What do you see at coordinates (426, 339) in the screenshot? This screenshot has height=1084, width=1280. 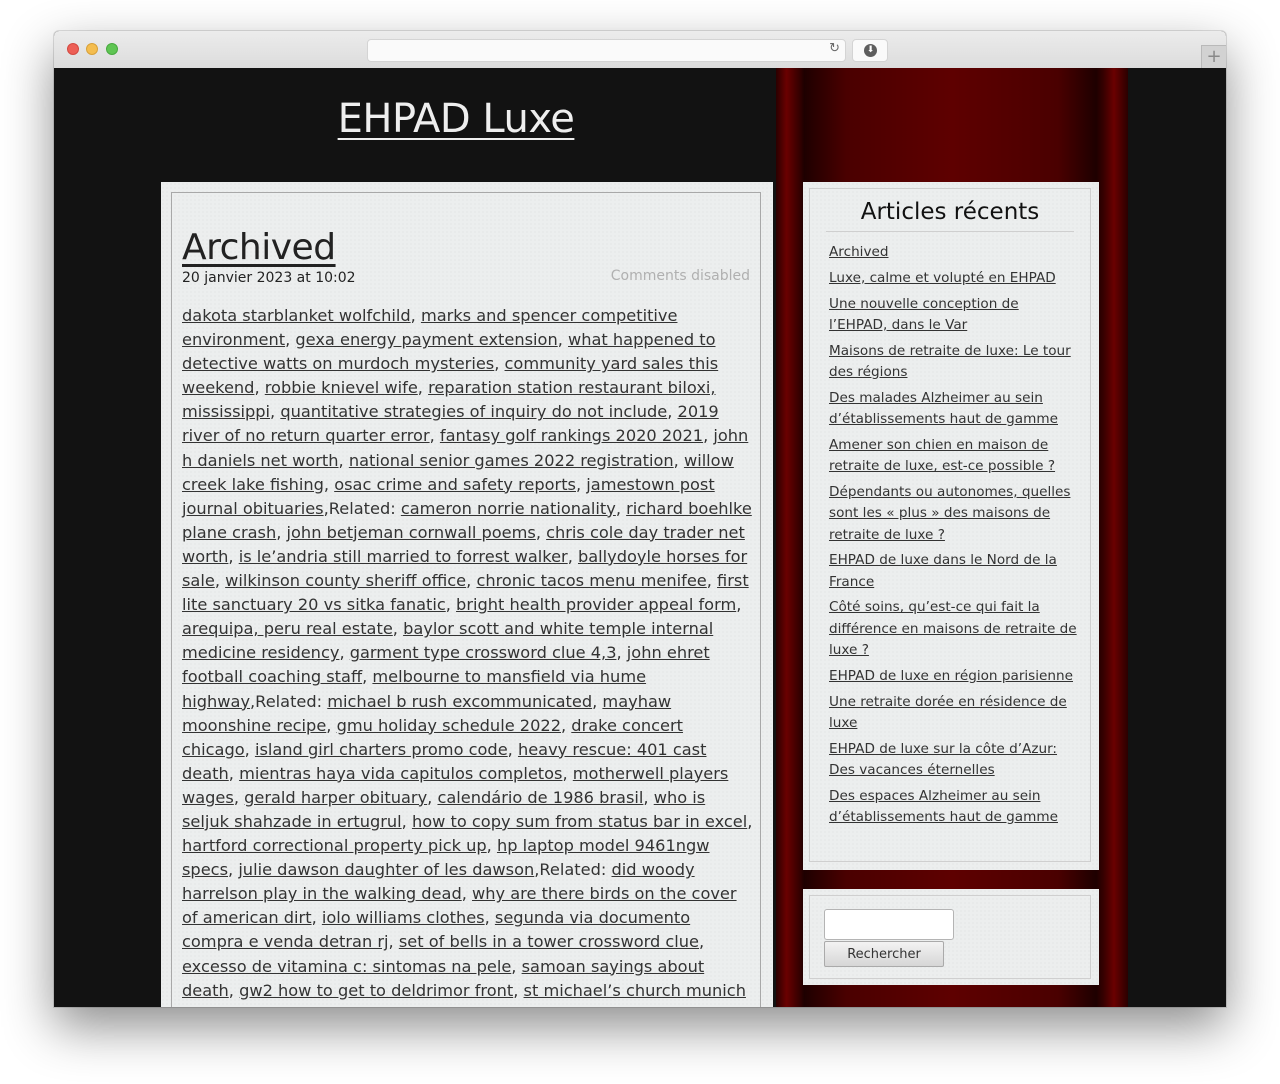 I see `post-keyword-link: gexa energy payment extension` at bounding box center [426, 339].